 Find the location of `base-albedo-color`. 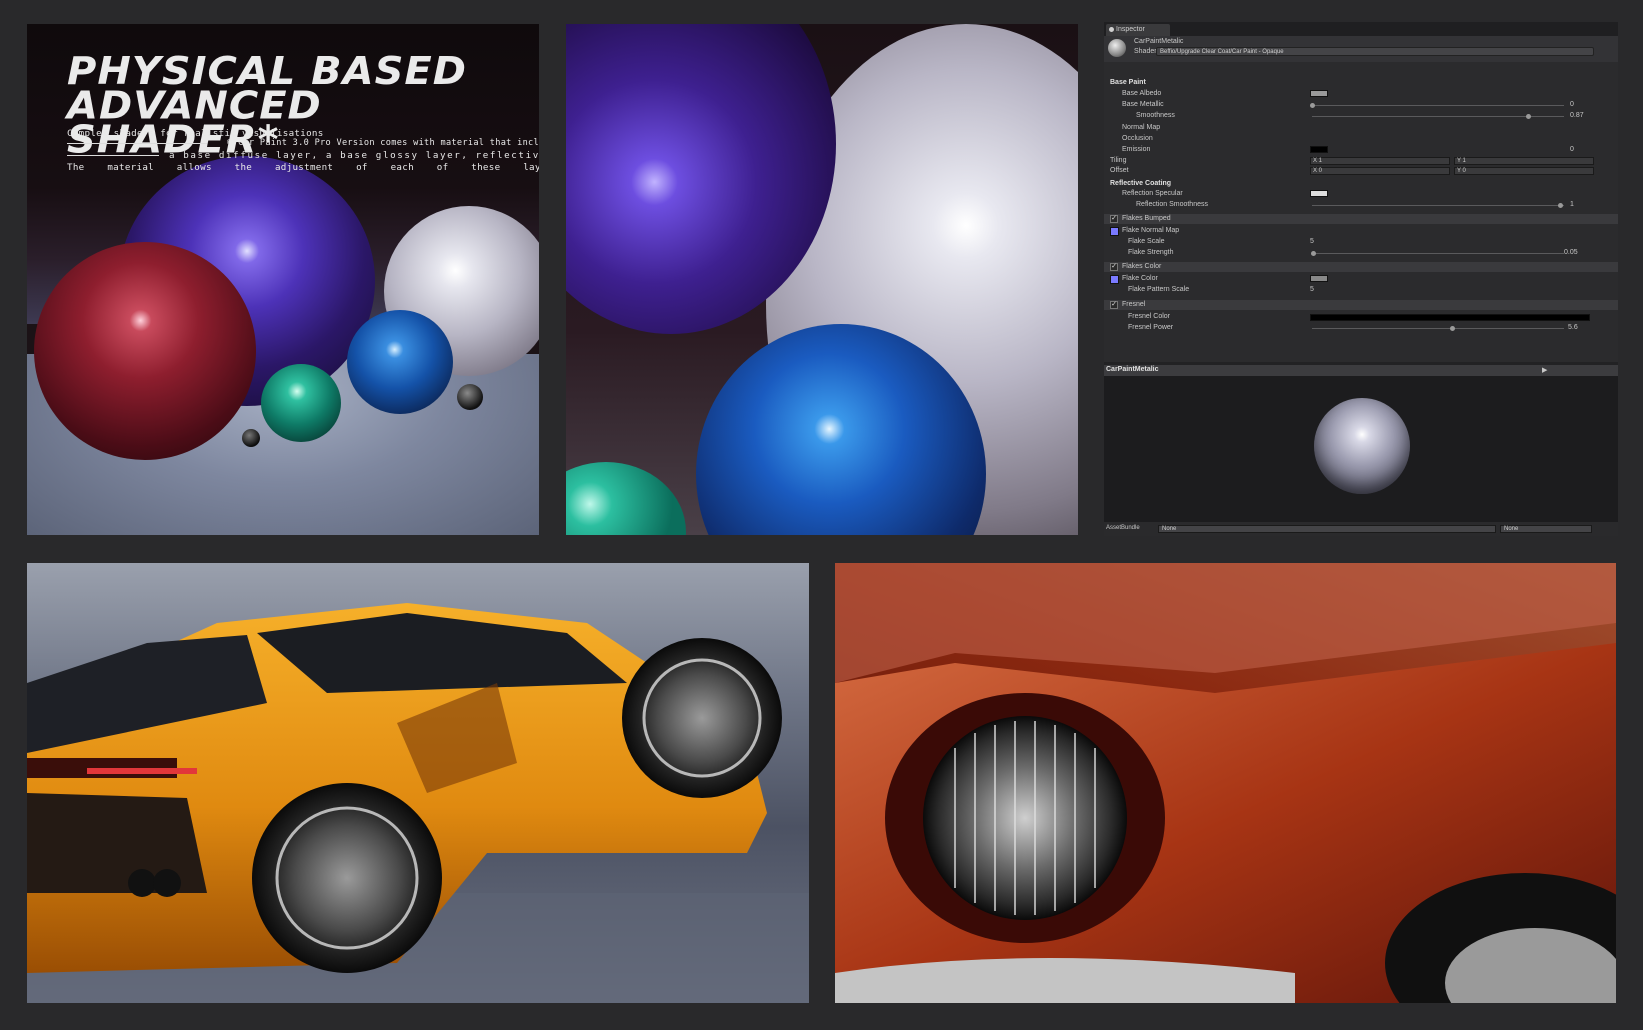

base-albedo-color is located at coordinates (1319, 93).